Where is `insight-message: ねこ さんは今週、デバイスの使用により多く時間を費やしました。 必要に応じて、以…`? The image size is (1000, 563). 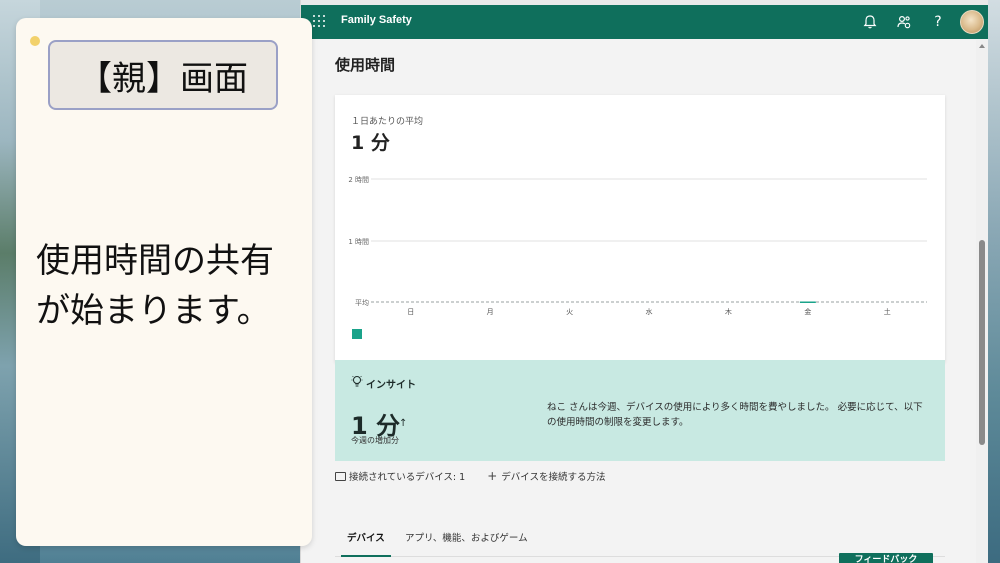
insight-message: ねこ さんは今週、デバイスの使用により多く時間を費やしました。 必要に応じて、以… is located at coordinates (735, 415).